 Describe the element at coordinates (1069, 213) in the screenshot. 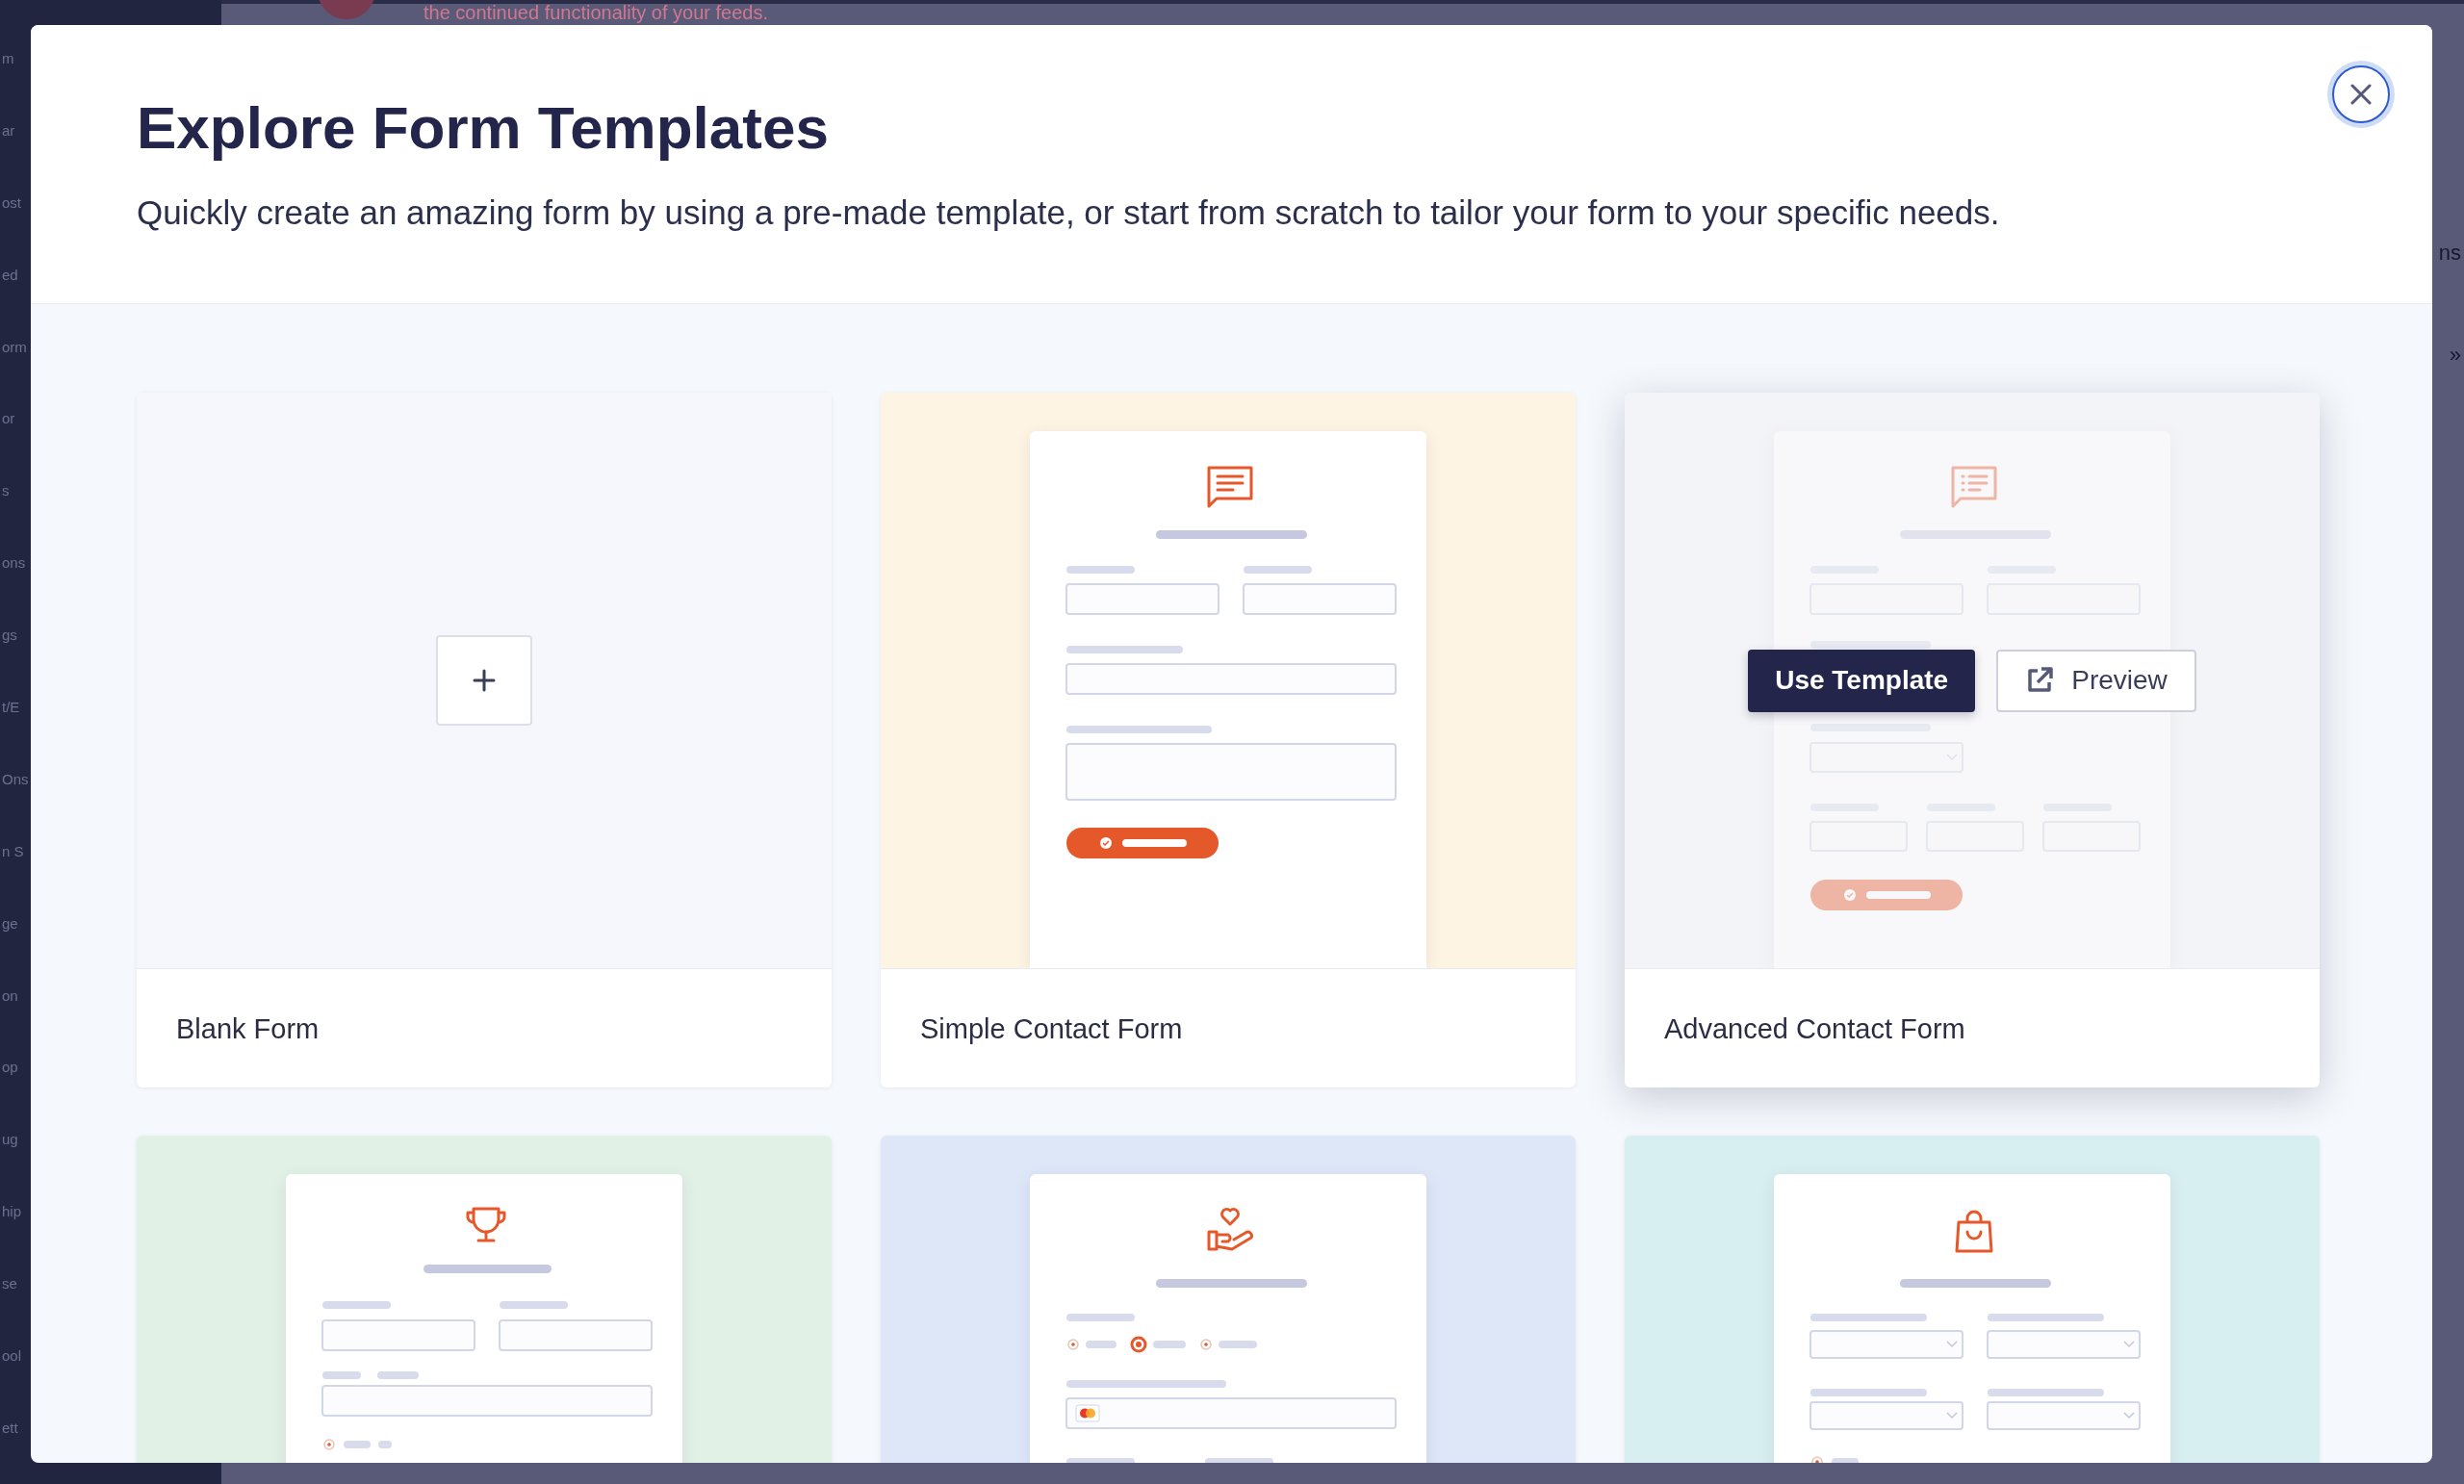

I see `dialog-subtitle: Quickly create an amazing form by using a pre-made template, or start from scratch to tailor your form to your specific needs.` at that location.